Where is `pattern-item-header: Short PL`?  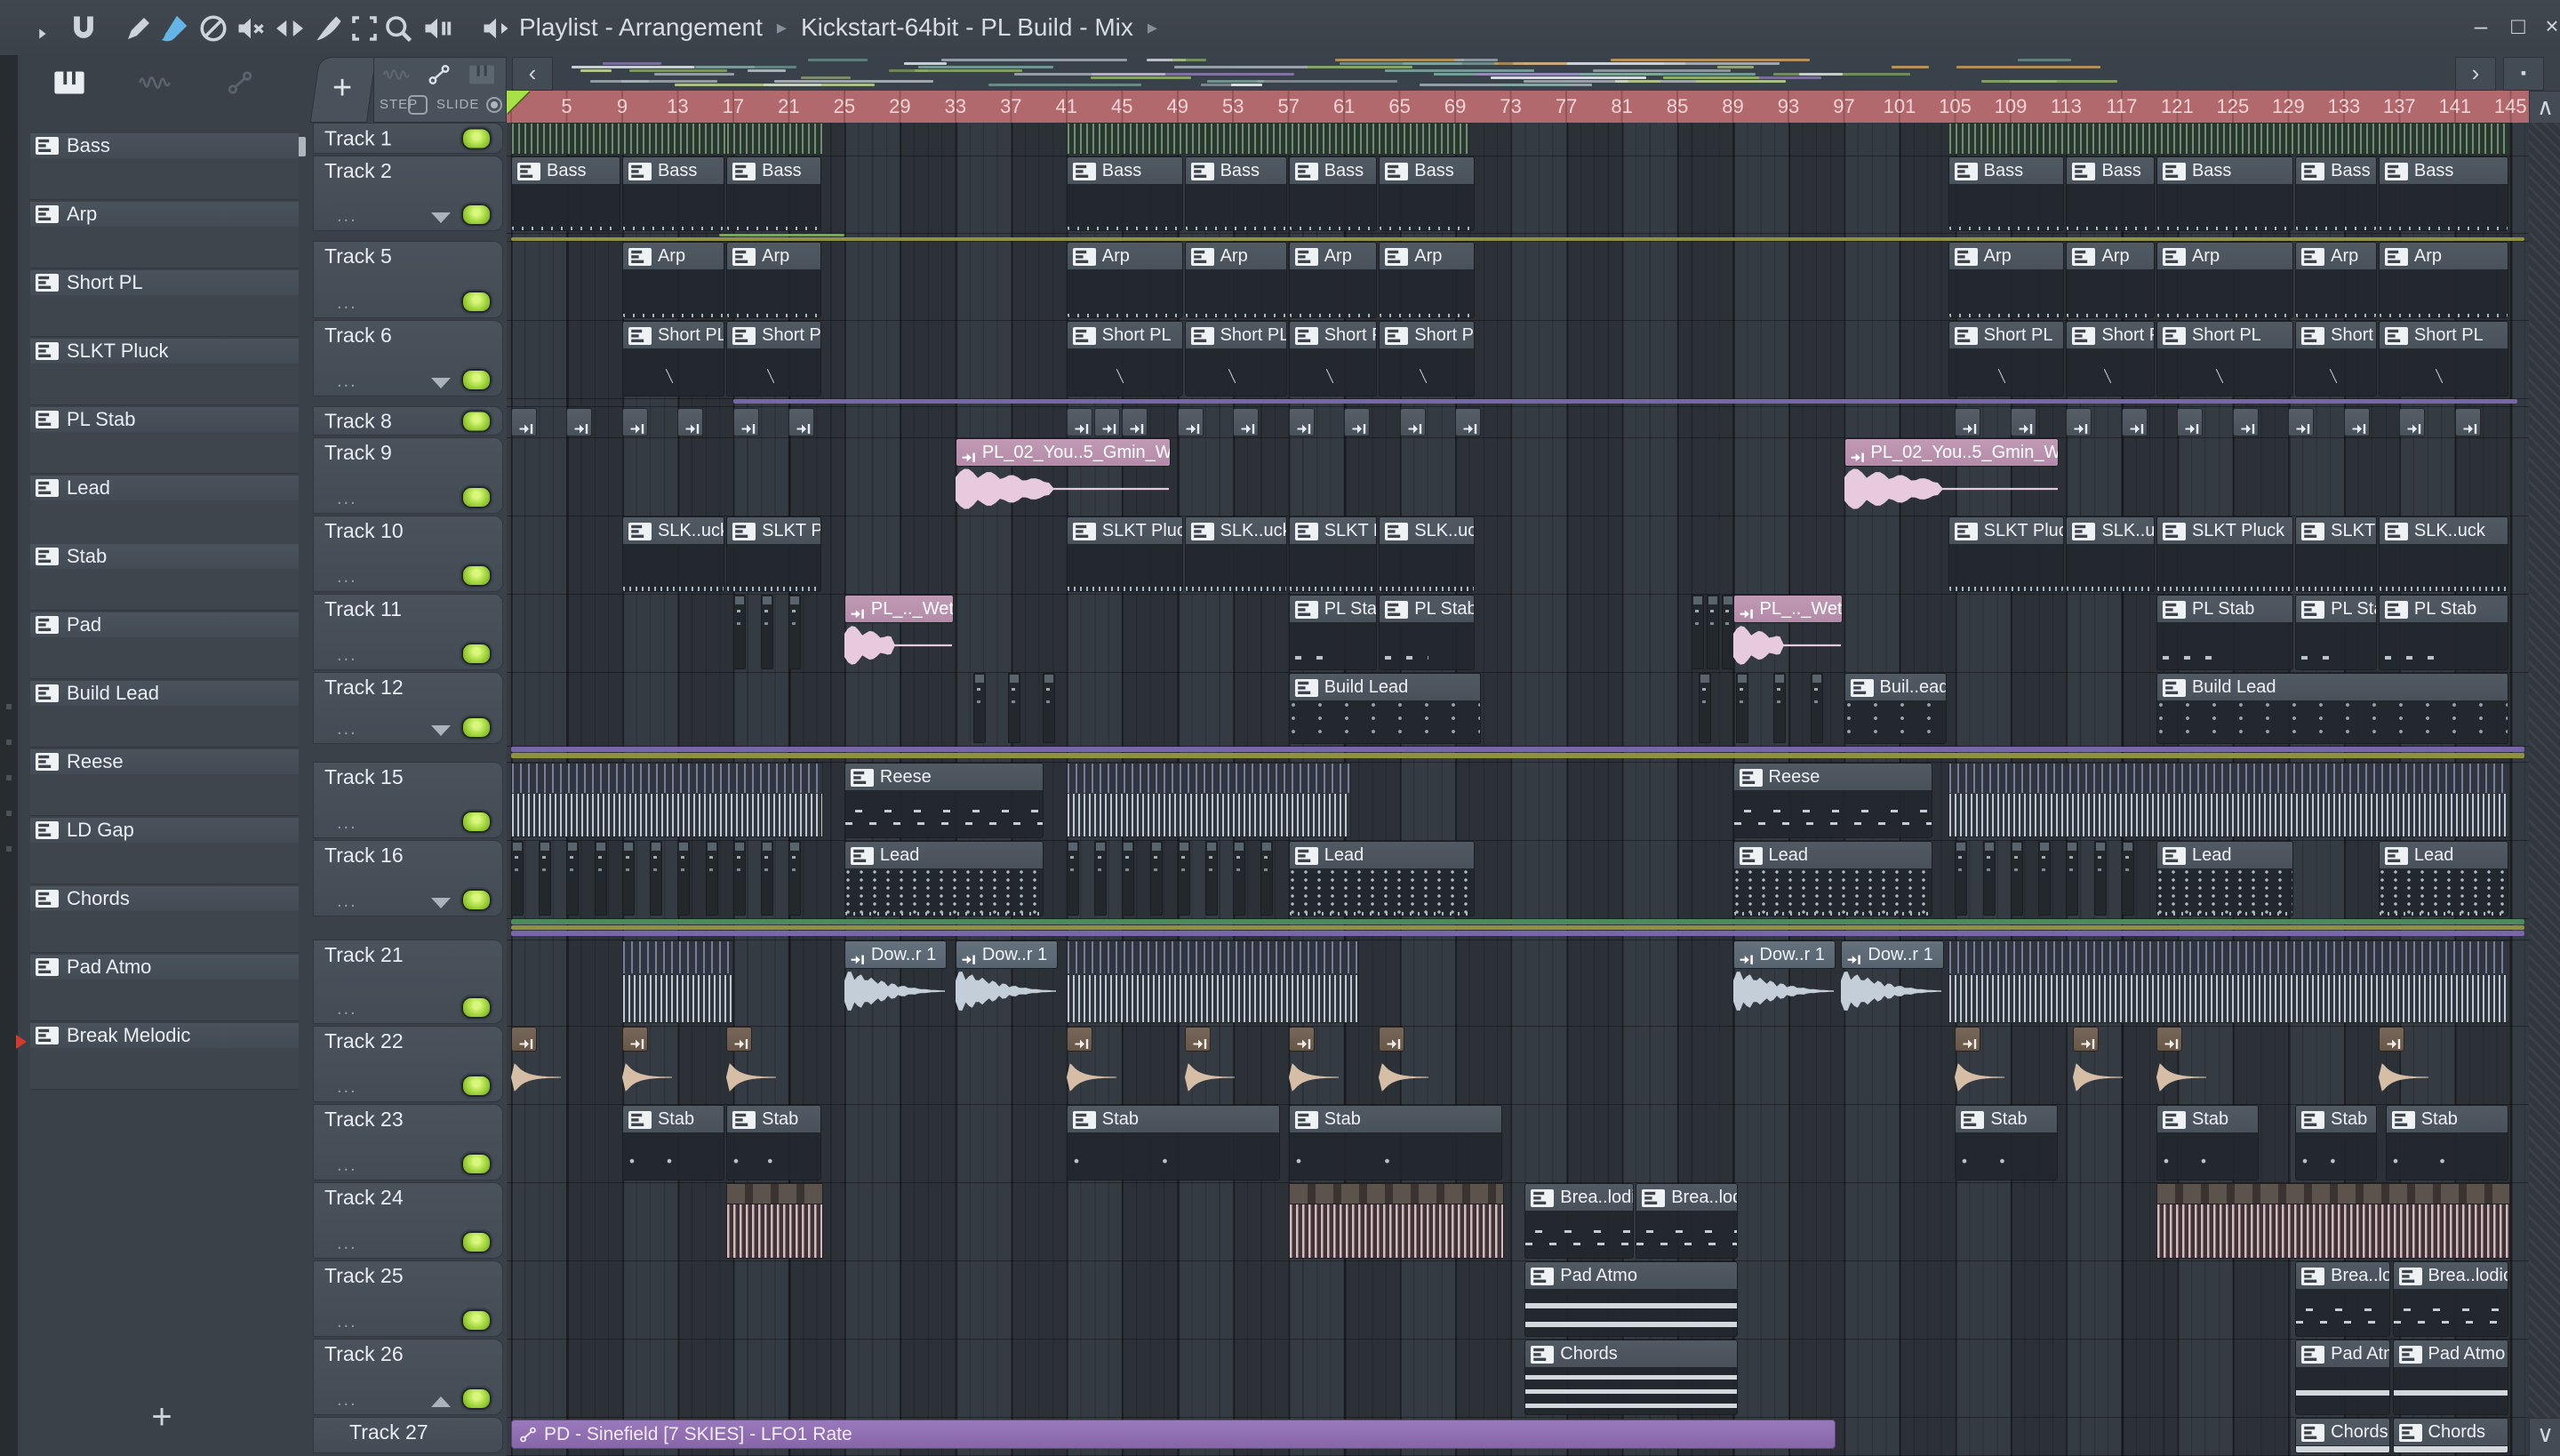
pattern-item-header: Short PL is located at coordinates (164, 282).